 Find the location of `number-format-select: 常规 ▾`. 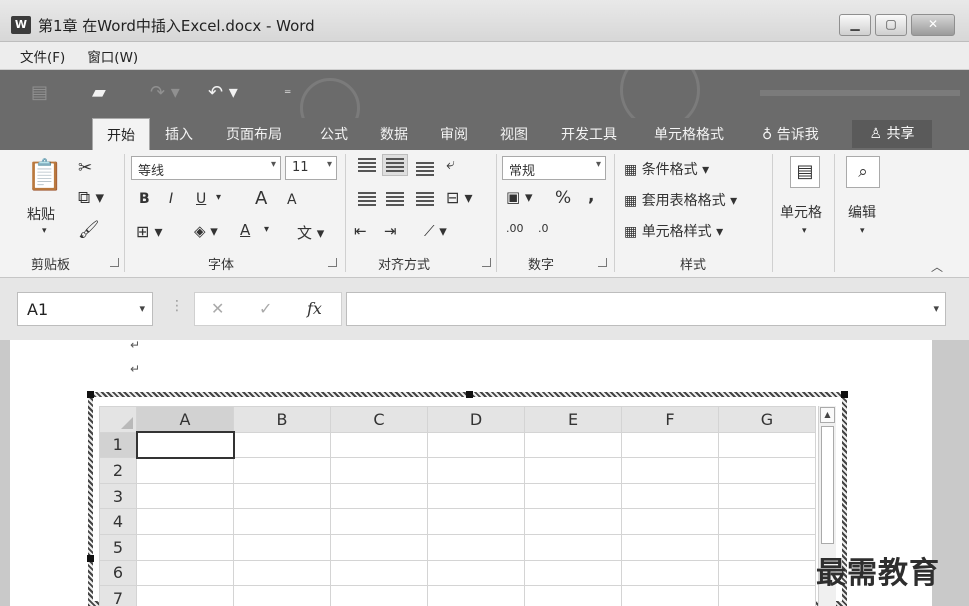

number-format-select: 常规 ▾ is located at coordinates (554, 168).